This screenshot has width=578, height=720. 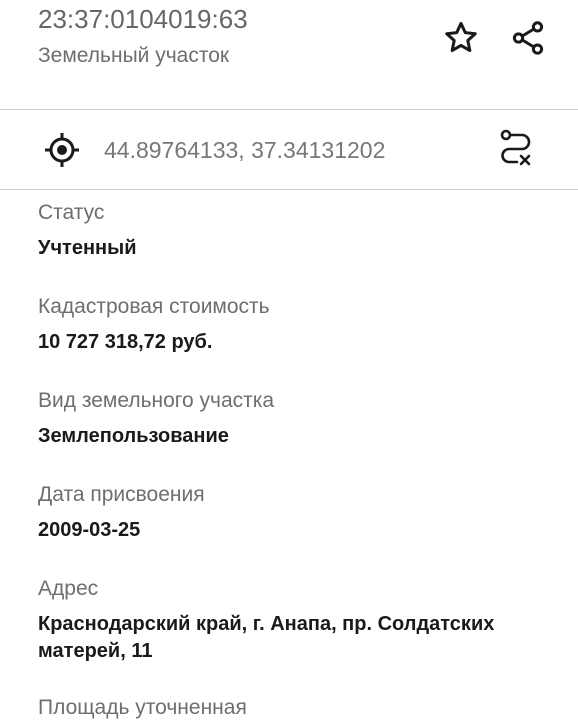 I want to click on field-value: Землепользование, so click(x=133, y=436).